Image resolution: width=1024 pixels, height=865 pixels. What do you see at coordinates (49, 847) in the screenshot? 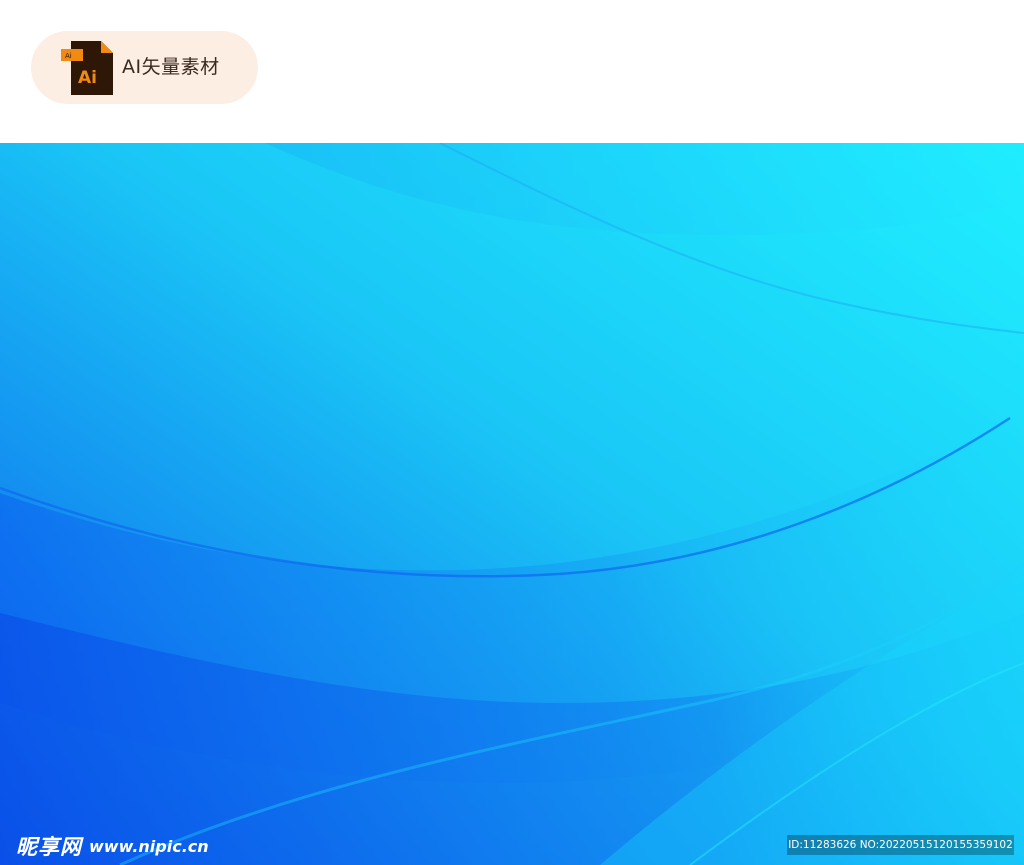
I see `watermark-site-name: 昵享网` at bounding box center [49, 847].